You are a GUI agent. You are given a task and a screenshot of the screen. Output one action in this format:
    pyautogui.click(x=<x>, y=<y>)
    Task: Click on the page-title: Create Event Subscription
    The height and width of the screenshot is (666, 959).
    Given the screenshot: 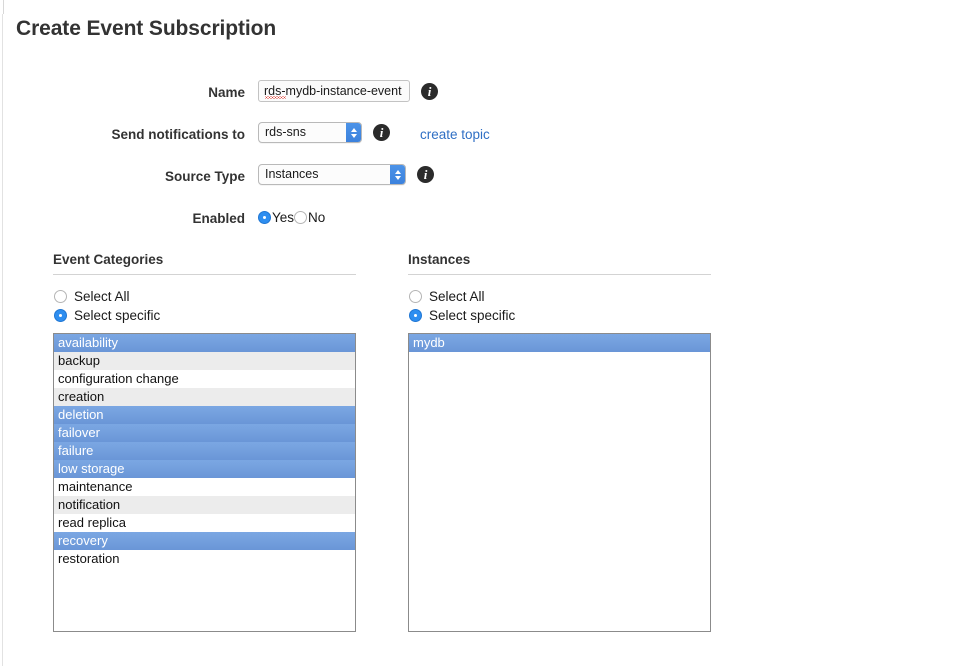 What is the action you would take?
    pyautogui.click(x=146, y=28)
    